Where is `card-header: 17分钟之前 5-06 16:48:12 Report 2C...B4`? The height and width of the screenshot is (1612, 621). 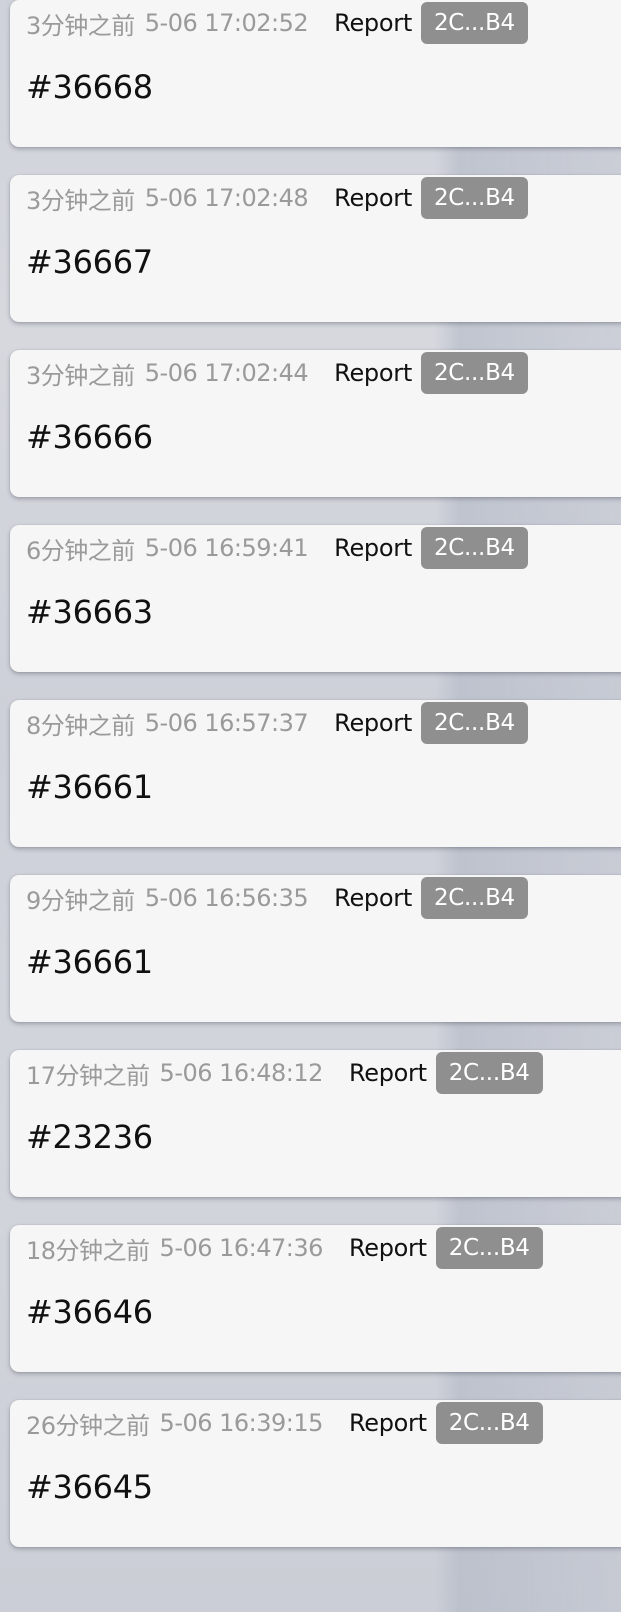 card-header: 17分钟之前 5-06 16:48:12 Report 2C...B4 is located at coordinates (284, 1073).